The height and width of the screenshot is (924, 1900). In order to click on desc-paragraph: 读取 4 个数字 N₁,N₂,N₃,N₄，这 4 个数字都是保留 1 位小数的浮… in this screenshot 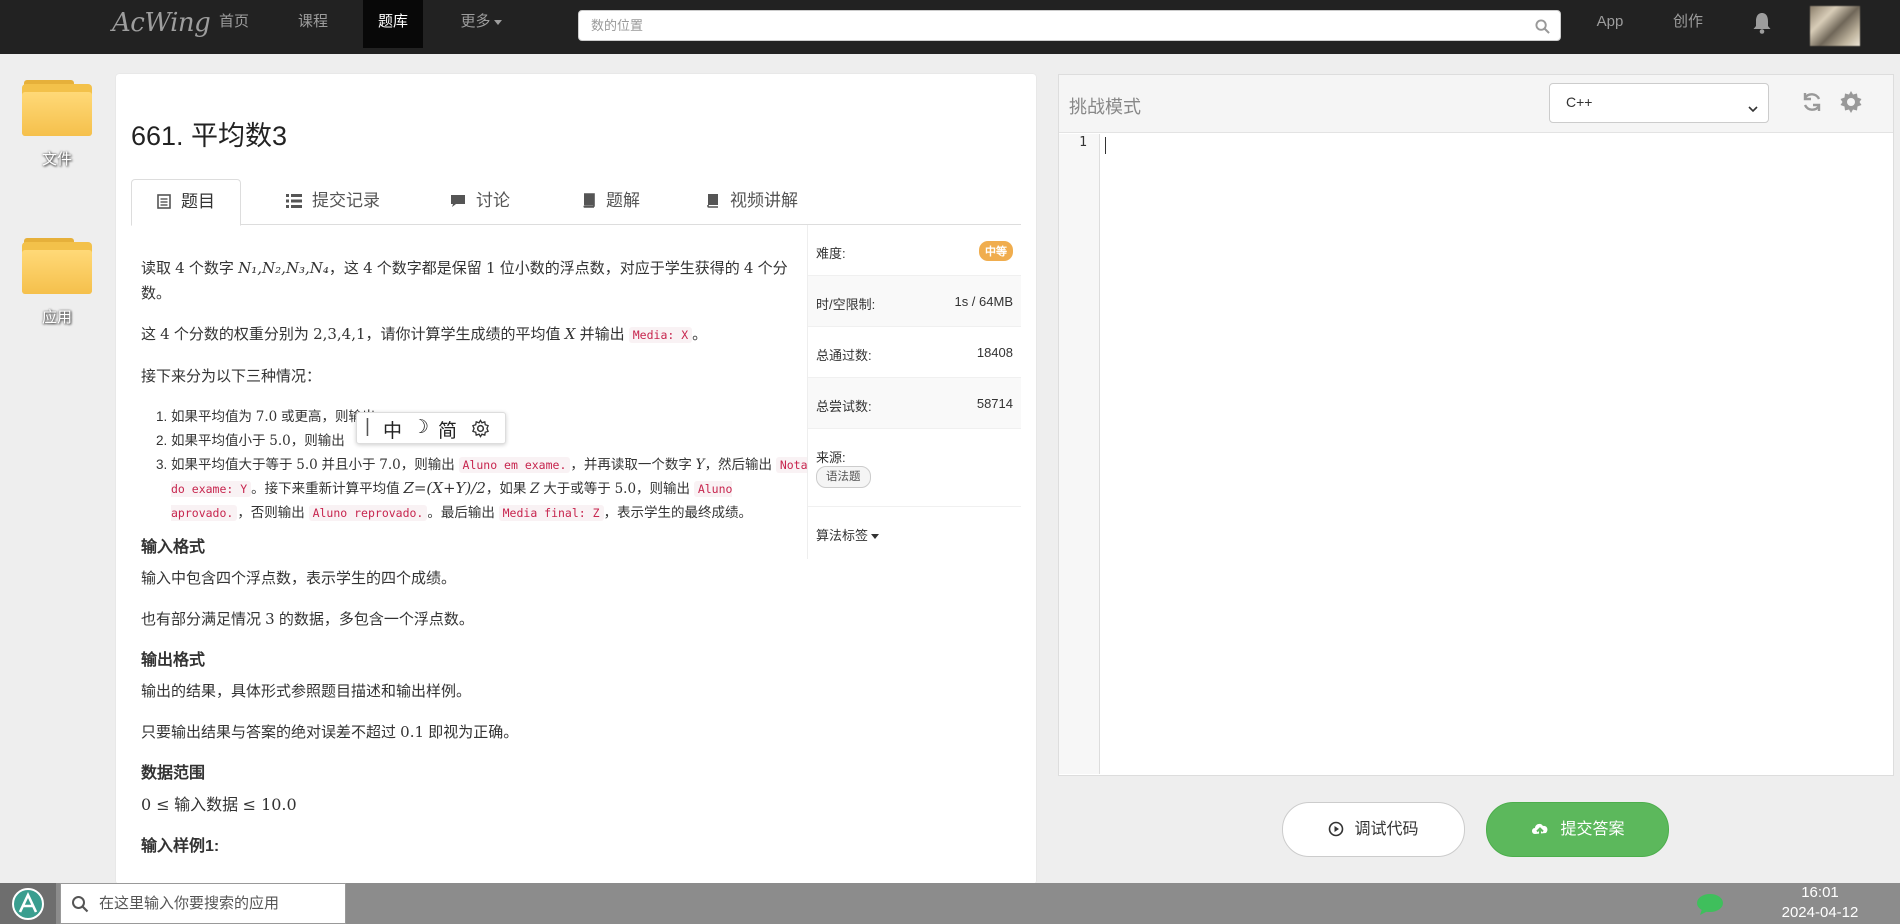, I will do `click(464, 280)`.